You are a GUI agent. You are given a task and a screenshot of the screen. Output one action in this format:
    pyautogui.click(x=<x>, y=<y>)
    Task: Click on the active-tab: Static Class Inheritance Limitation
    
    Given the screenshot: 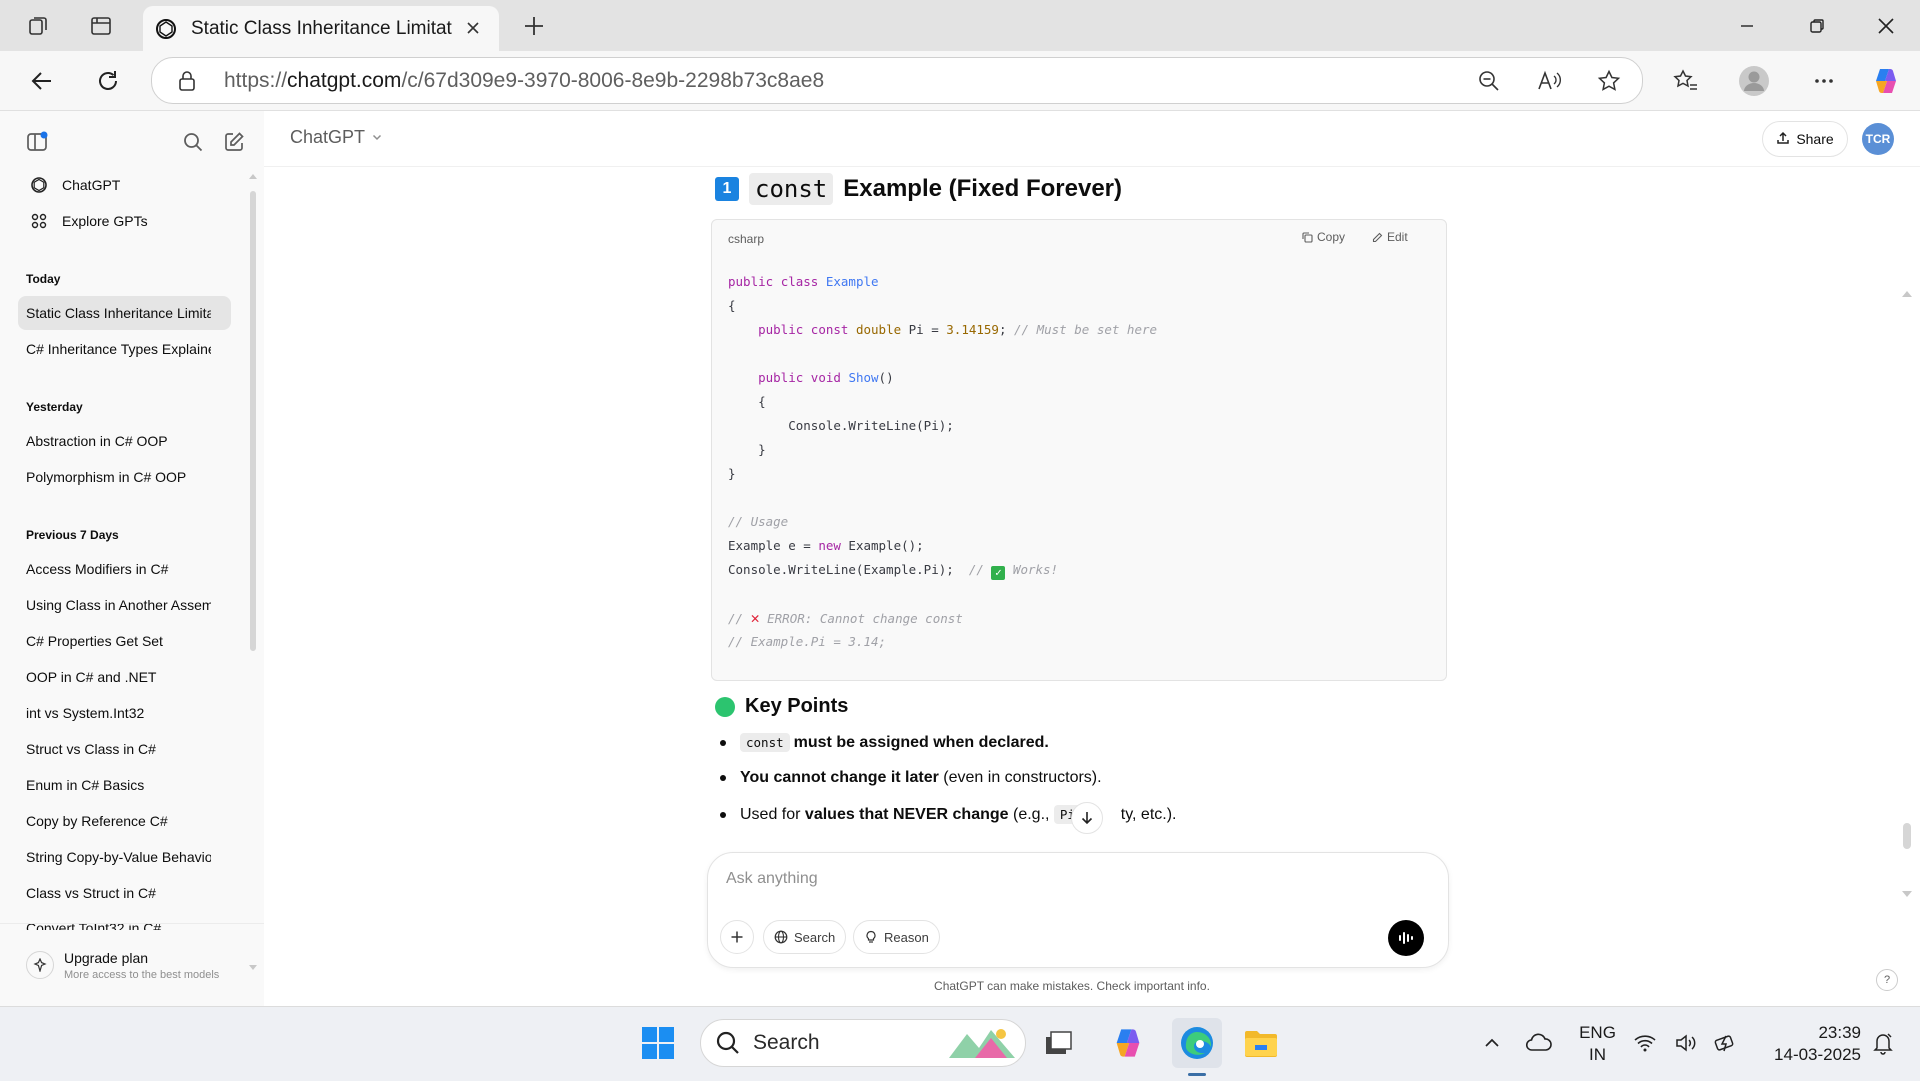 What is the action you would take?
    pyautogui.click(x=321, y=28)
    